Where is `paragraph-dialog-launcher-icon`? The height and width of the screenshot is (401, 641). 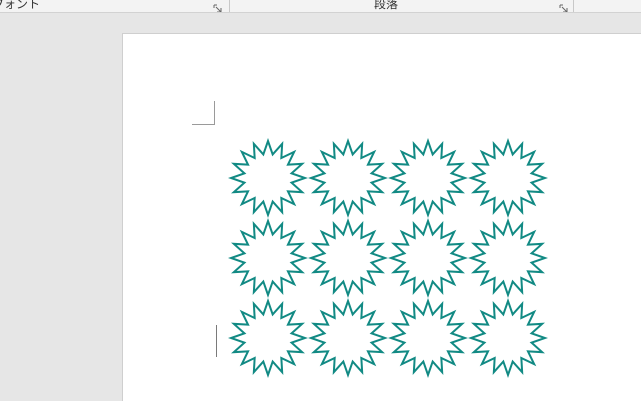 paragraph-dialog-launcher-icon is located at coordinates (564, 6).